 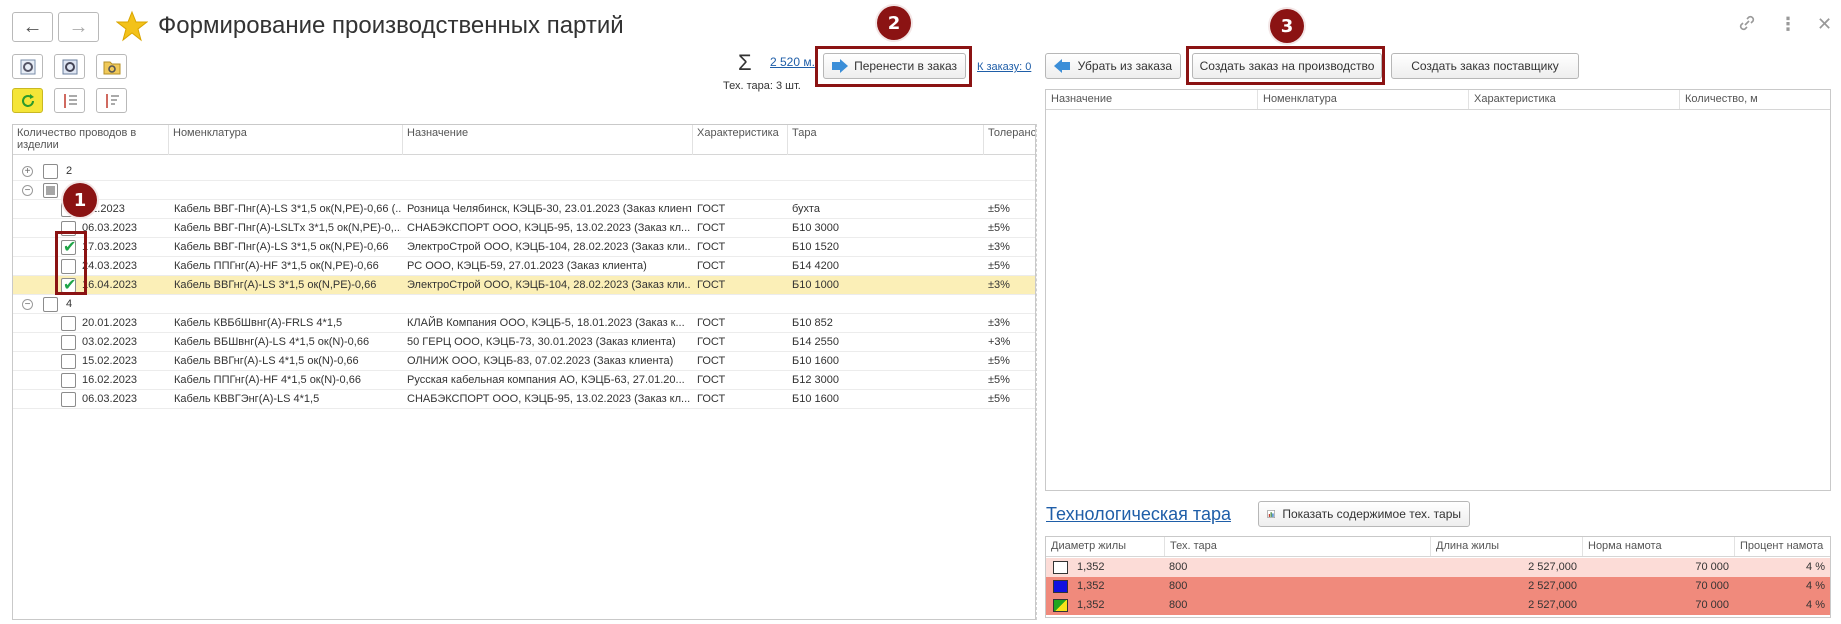 I want to click on sort-ascending-button, so click(x=69, y=100).